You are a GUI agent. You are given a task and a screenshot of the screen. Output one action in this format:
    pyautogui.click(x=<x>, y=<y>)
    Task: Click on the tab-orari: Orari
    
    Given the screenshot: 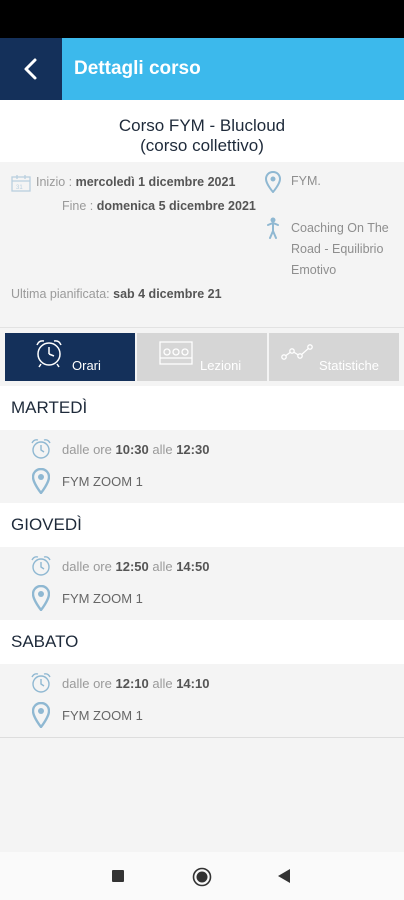 What is the action you would take?
    pyautogui.click(x=70, y=357)
    